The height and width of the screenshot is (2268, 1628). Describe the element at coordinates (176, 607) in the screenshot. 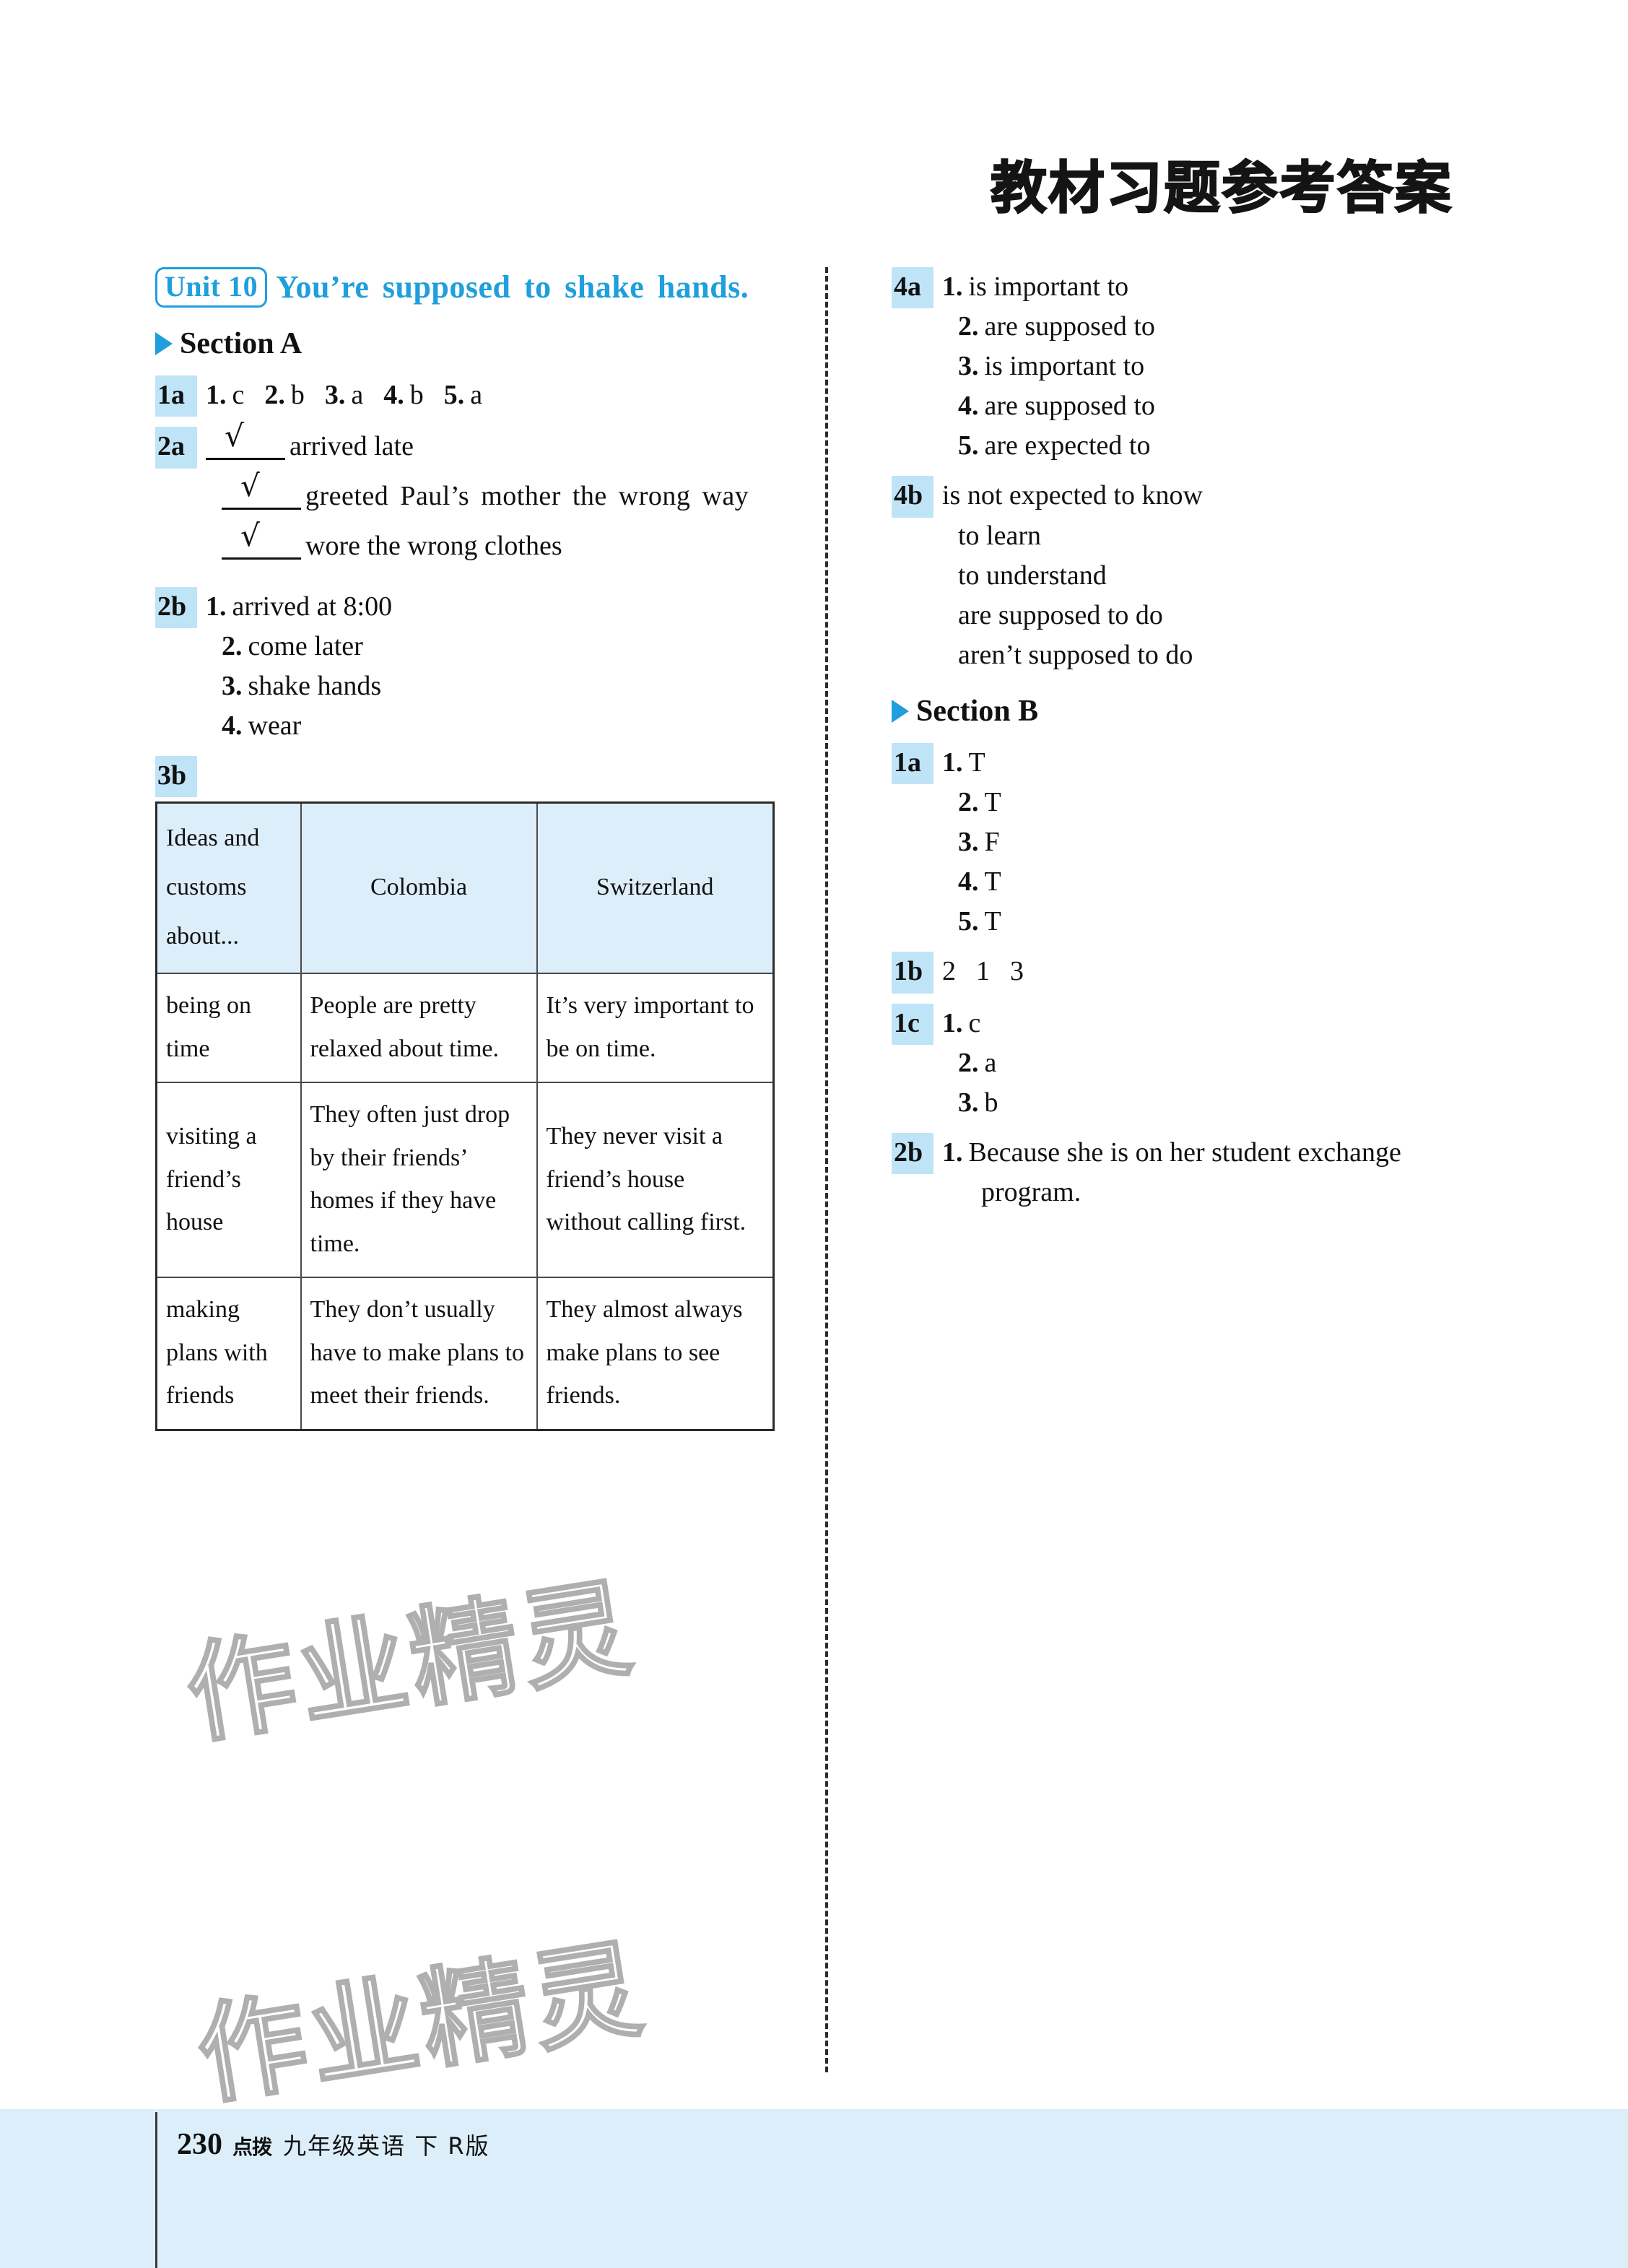

I see `exercise-tag: 2b` at that location.